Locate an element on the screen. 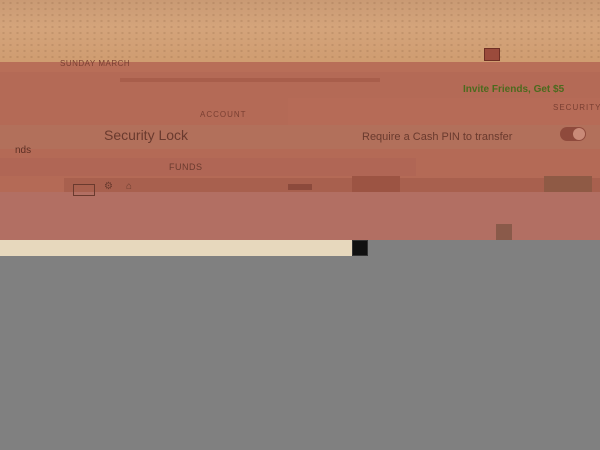 The width and height of the screenshot is (600, 450). right-block is located at coordinates (568, 184).